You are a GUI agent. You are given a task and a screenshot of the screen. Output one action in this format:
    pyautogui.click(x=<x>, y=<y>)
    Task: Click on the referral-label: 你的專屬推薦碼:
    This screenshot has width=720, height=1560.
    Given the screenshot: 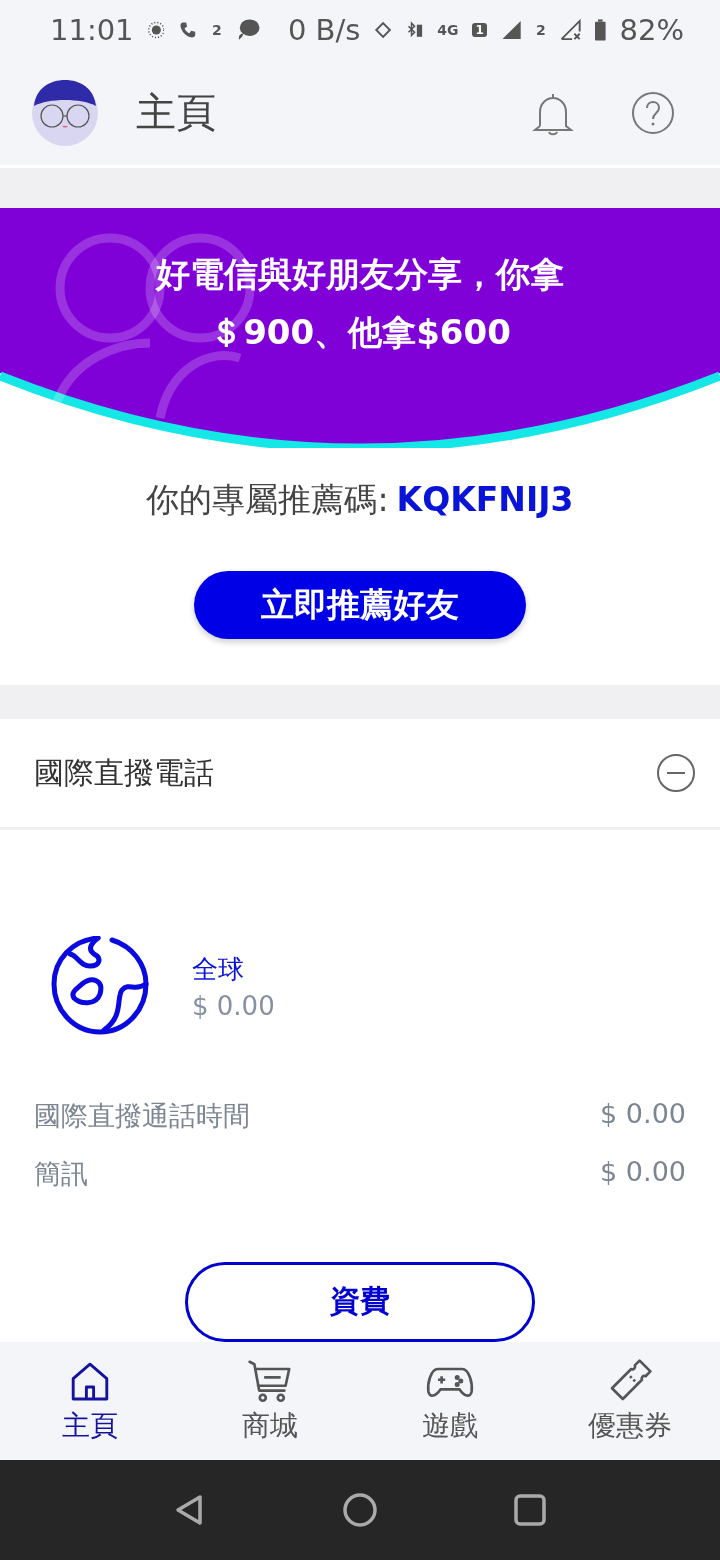 What is the action you would take?
    pyautogui.click(x=267, y=500)
    